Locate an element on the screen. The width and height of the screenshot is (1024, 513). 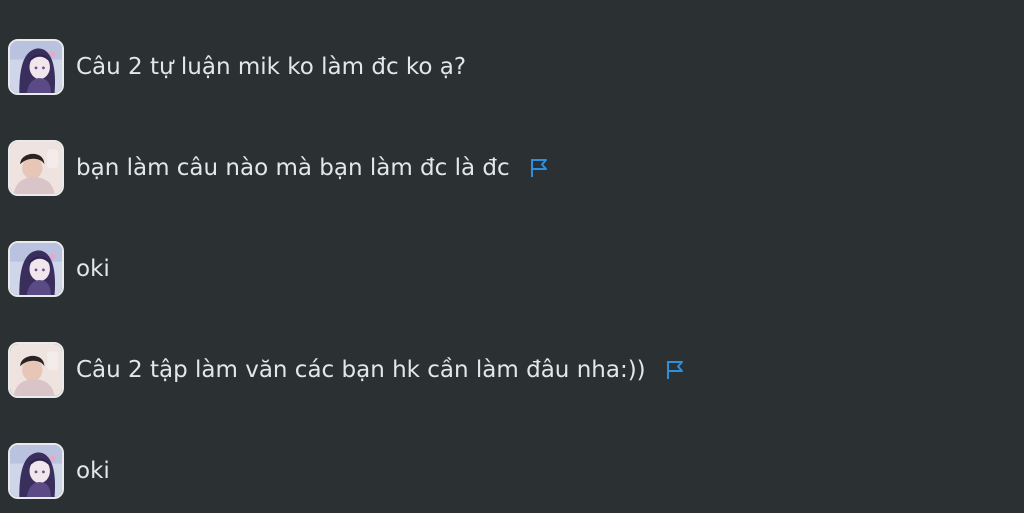
chat-message: Câu 2 tự luận mik ko làm đc ko ạ? is located at coordinates (237, 67).